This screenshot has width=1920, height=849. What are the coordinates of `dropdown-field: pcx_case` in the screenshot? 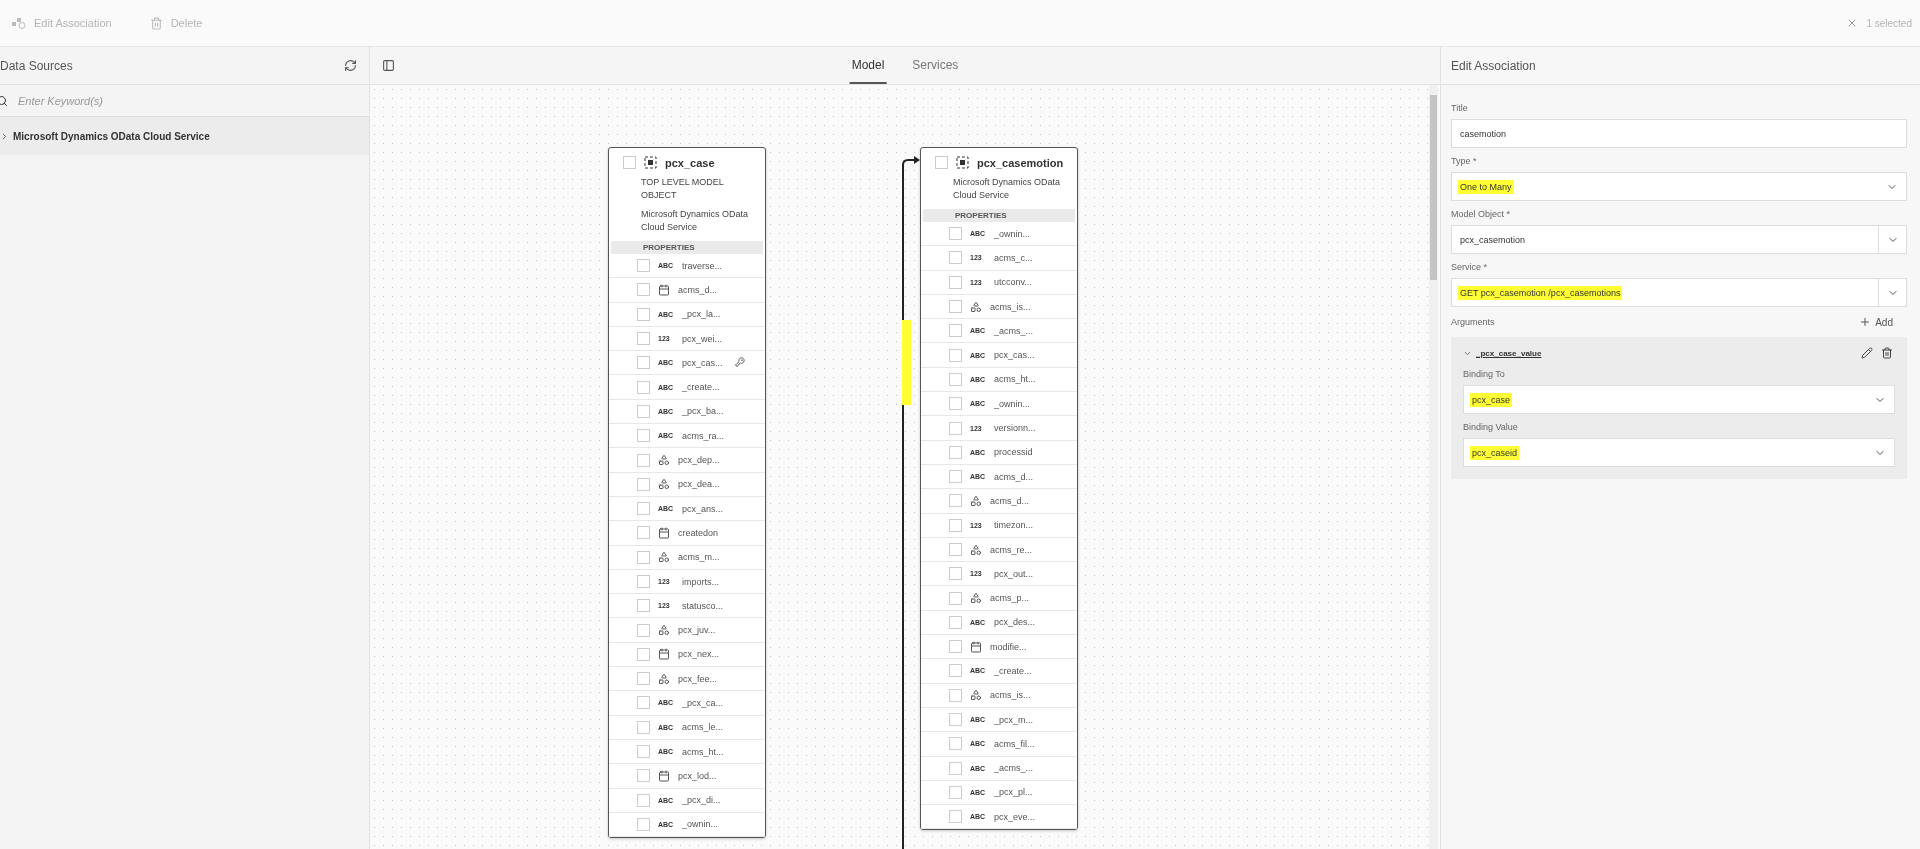 It's located at (1679, 399).